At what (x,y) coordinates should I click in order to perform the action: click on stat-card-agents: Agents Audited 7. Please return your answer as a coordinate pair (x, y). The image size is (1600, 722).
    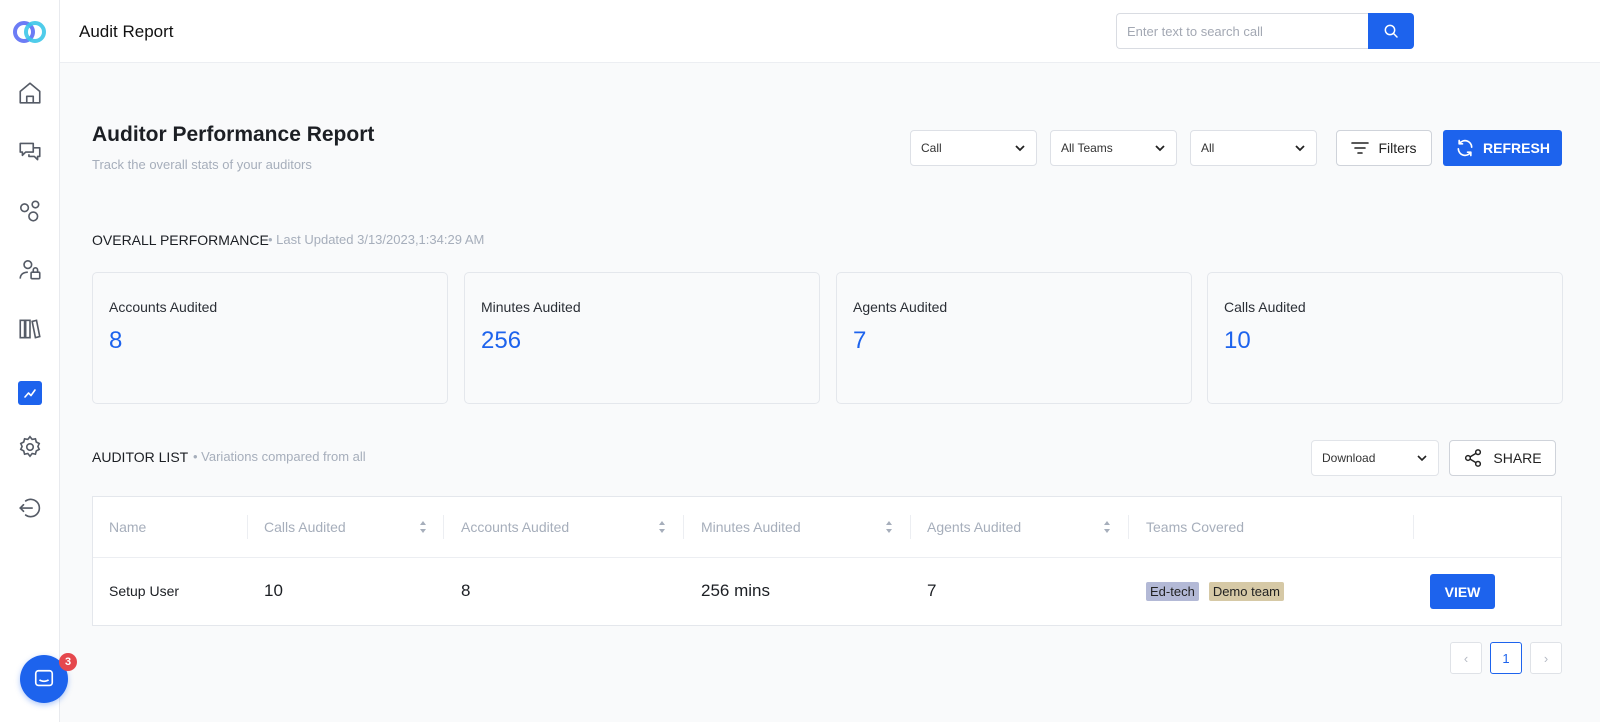
    Looking at the image, I should click on (1014, 338).